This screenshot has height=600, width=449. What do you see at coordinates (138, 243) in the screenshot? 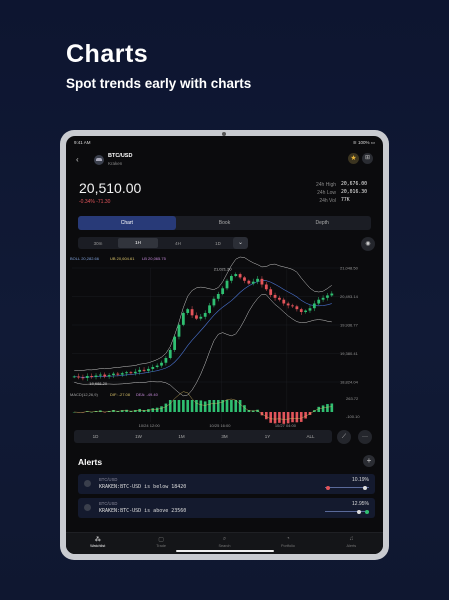
I see `timeframe-1h: 1H` at bounding box center [138, 243].